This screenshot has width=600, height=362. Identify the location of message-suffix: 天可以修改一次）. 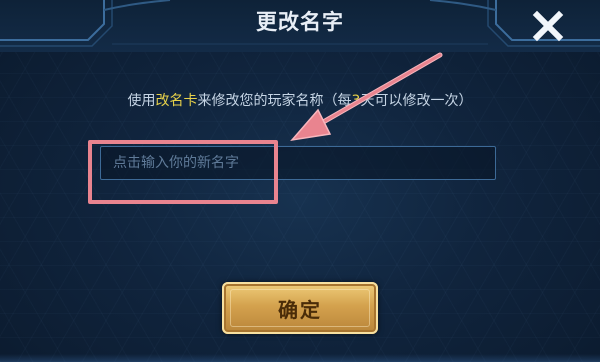
(416, 101).